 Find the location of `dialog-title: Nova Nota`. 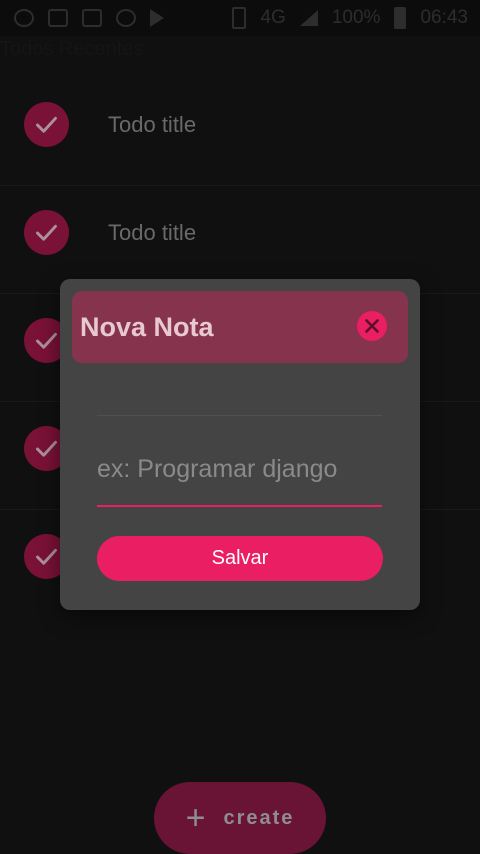

dialog-title: Nova Nota is located at coordinates (147, 327).